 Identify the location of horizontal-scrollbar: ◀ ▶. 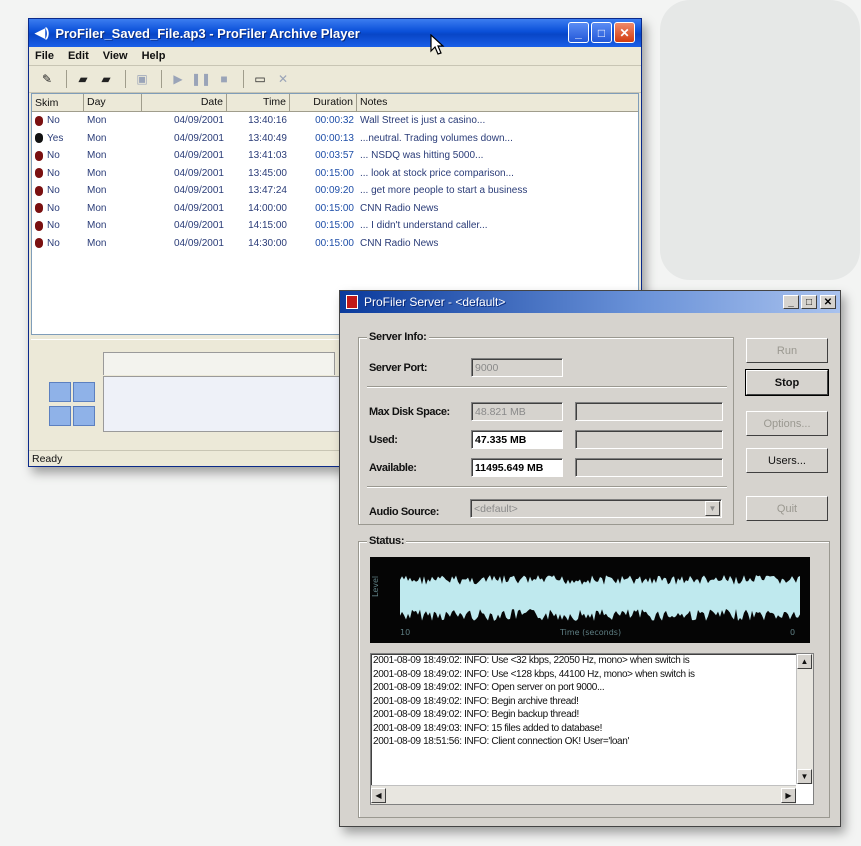
(583, 794).